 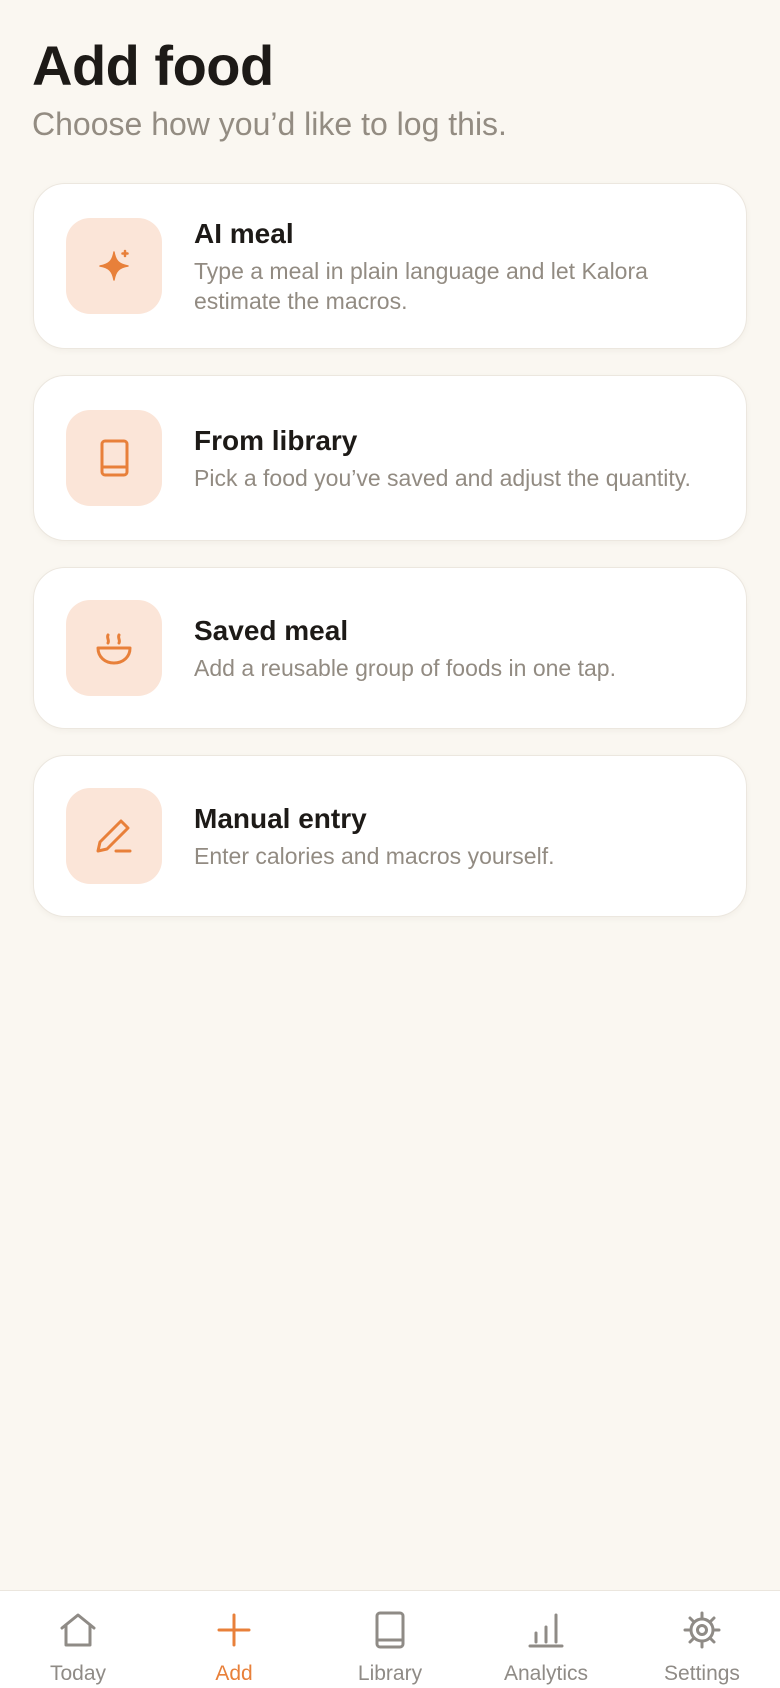 I want to click on home-icon, so click(x=78, y=1630).